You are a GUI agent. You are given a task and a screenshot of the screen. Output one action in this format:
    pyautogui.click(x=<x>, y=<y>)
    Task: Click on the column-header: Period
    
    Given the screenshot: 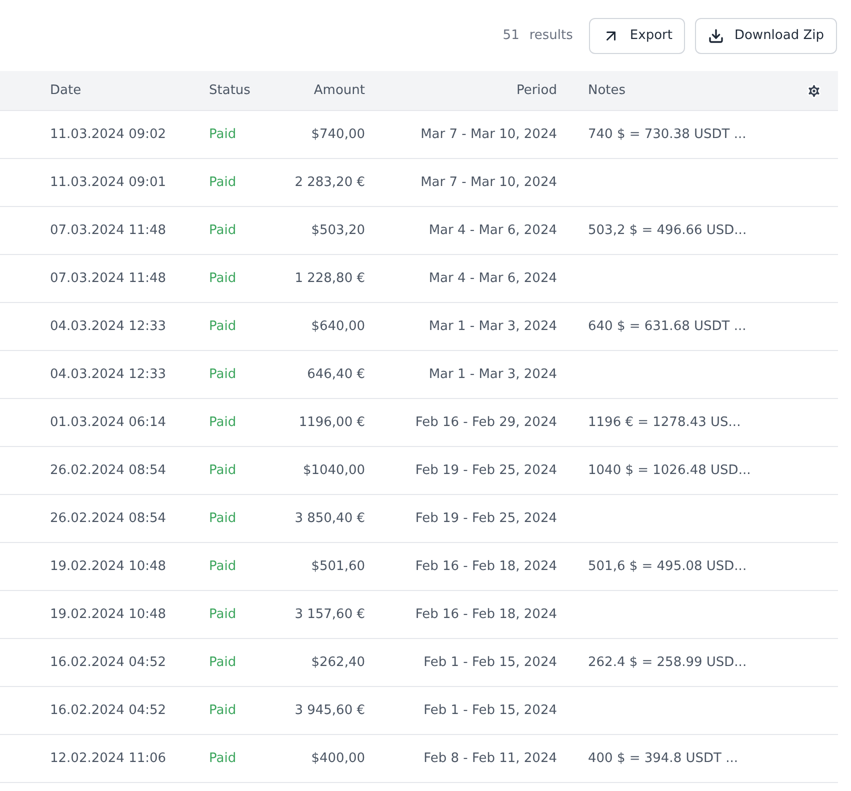 What is the action you would take?
    pyautogui.click(x=536, y=91)
    